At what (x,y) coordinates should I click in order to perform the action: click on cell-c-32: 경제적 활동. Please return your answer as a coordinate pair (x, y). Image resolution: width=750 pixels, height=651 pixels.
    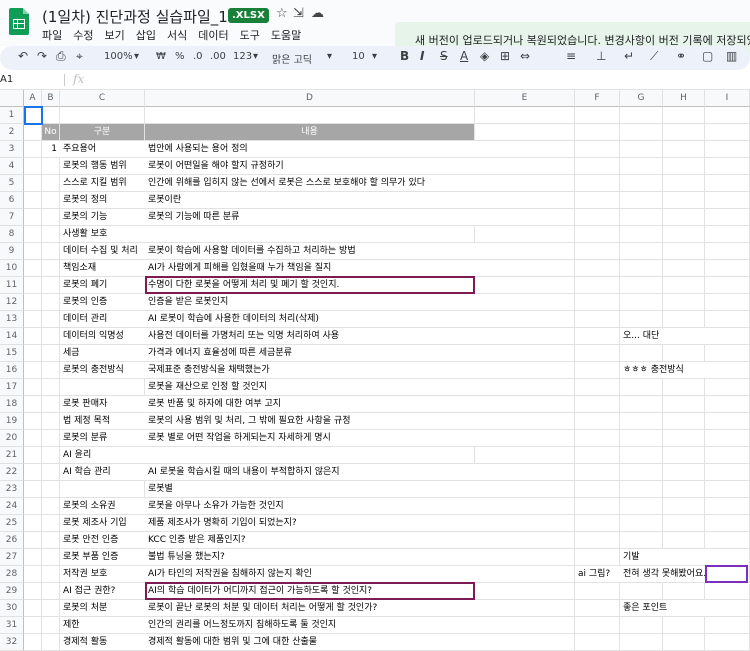
    Looking at the image, I should click on (102, 642).